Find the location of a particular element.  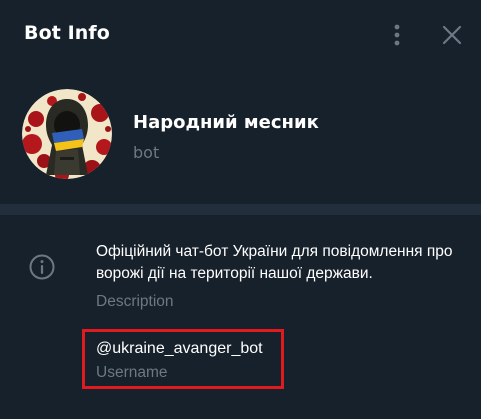

close-button is located at coordinates (452, 35).